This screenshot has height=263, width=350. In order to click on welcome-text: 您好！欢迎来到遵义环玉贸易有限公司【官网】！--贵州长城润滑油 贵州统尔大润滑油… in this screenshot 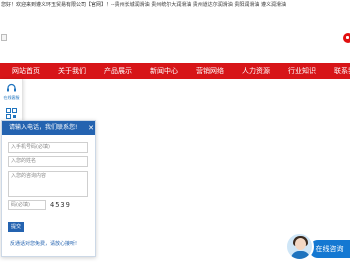, I will do `click(143, 5)`.